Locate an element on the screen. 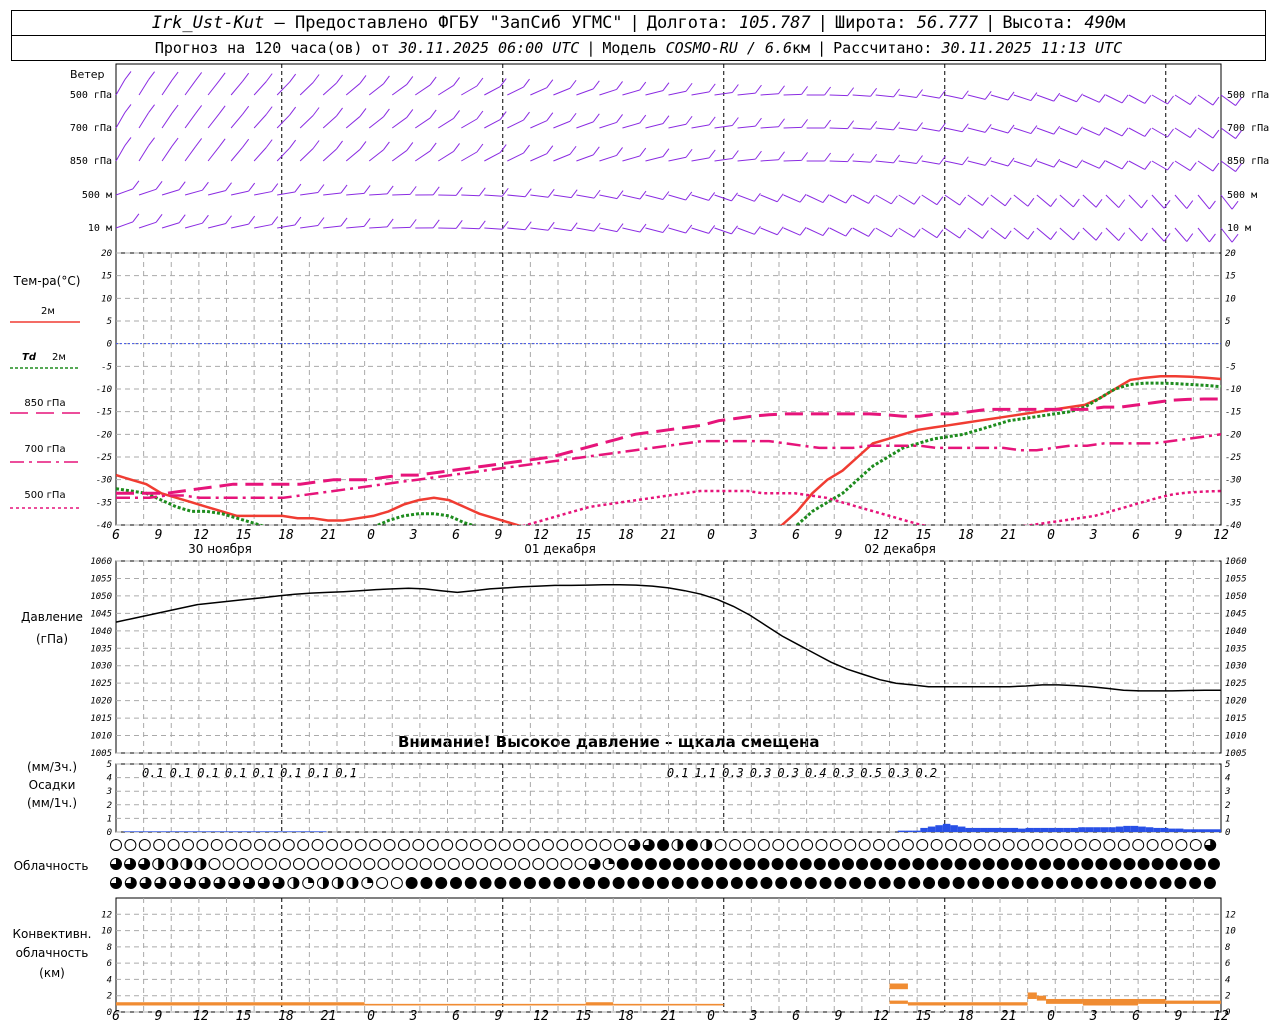 The image size is (1280, 1024). time-tick-label: 21 is located at coordinates (329, 535).